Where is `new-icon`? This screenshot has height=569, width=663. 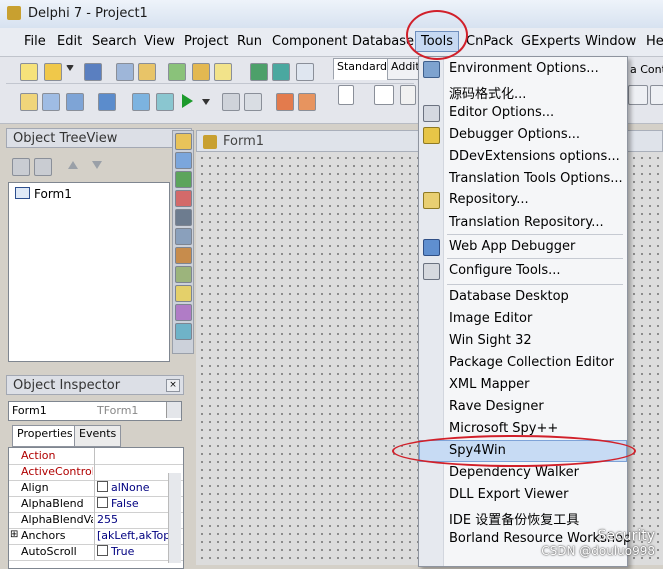 new-icon is located at coordinates (29, 72).